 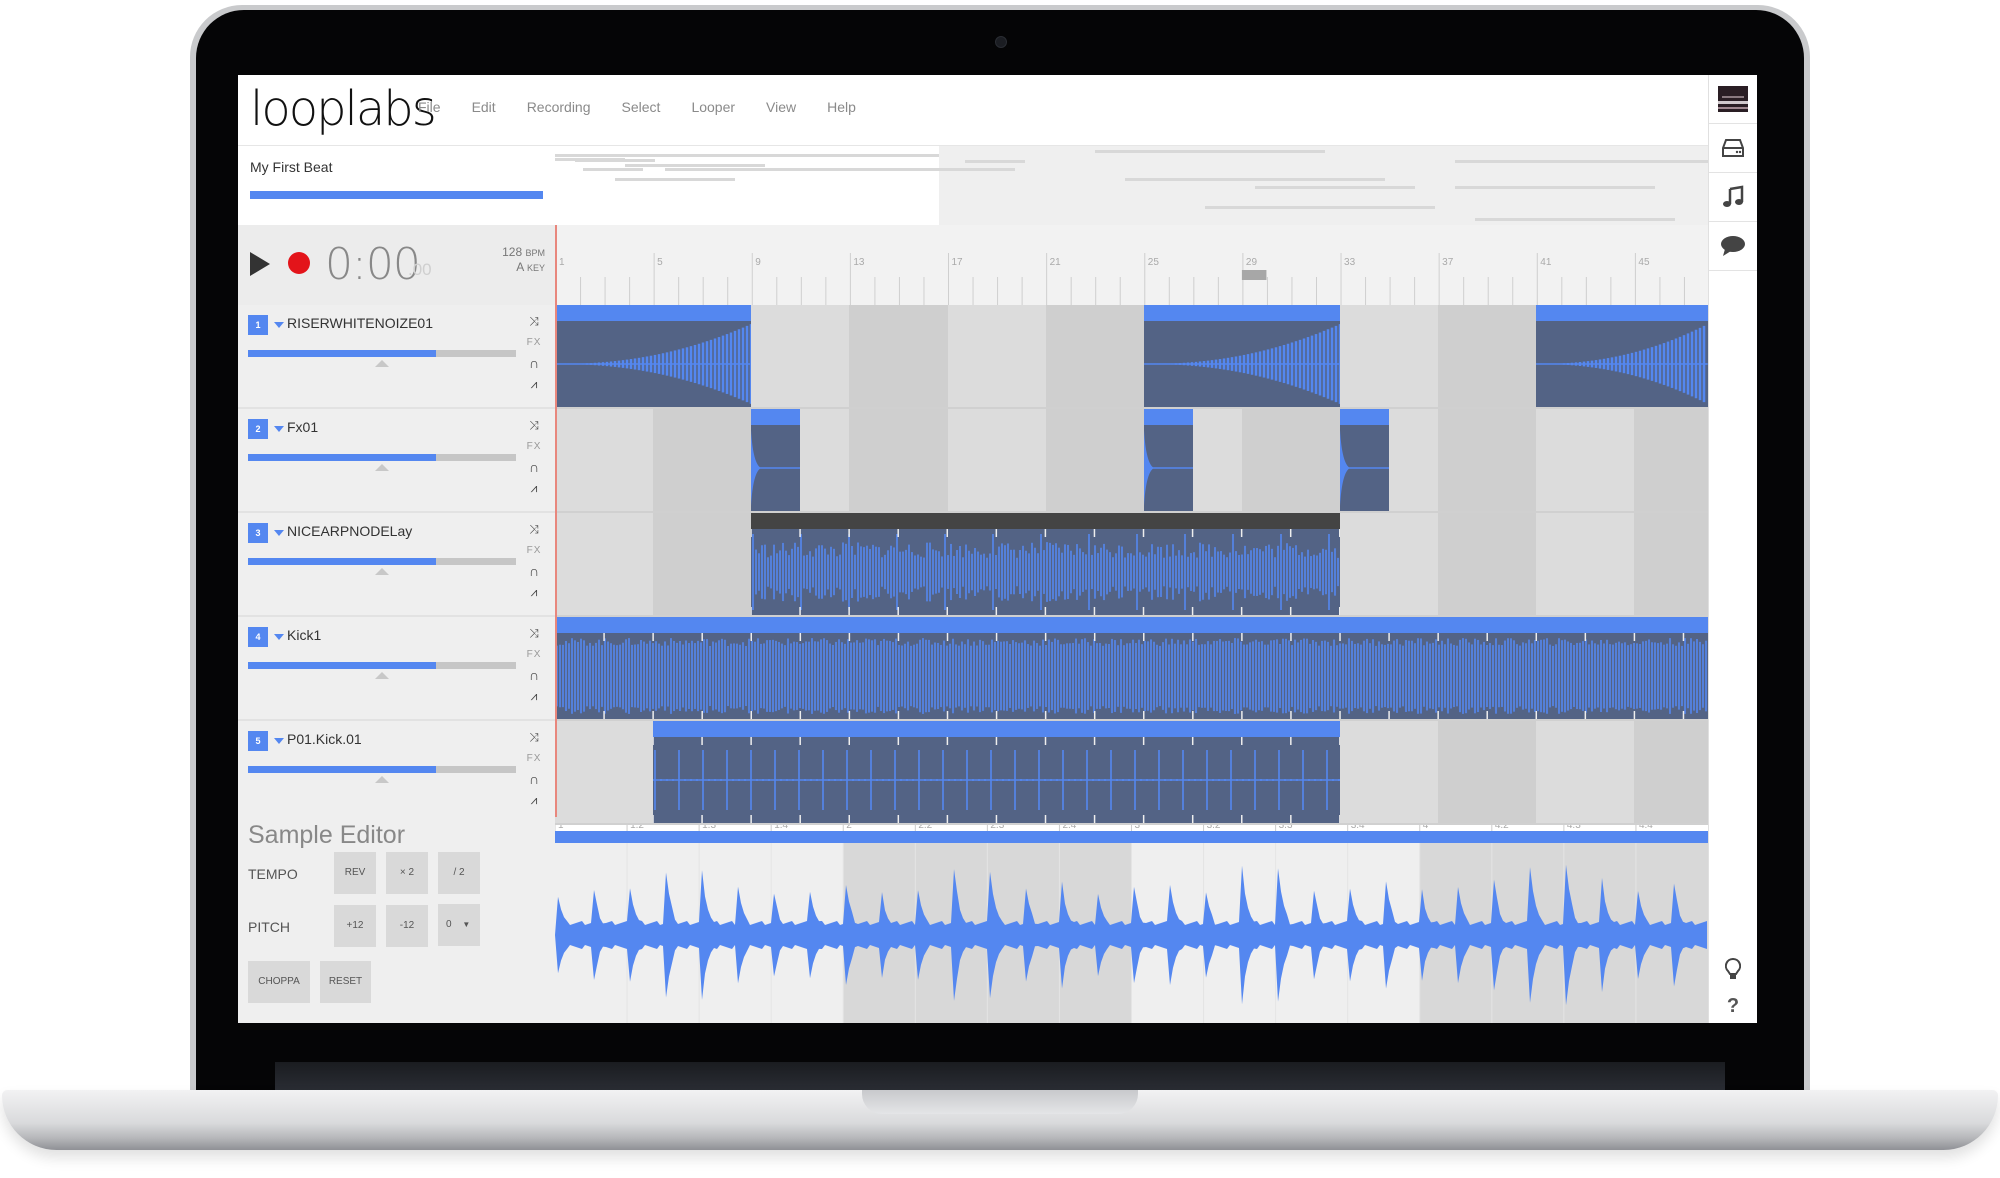 I want to click on arrangement-overview, so click(x=1155, y=185).